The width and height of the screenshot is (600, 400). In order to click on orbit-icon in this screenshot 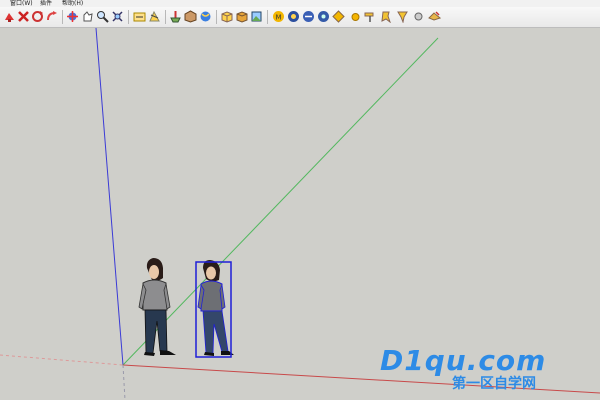, I will do `click(72, 16)`.